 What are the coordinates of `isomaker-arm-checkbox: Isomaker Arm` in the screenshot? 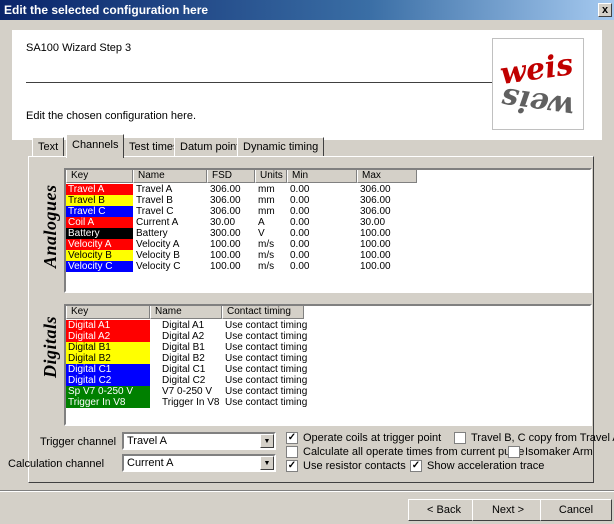 It's located at (550, 452).